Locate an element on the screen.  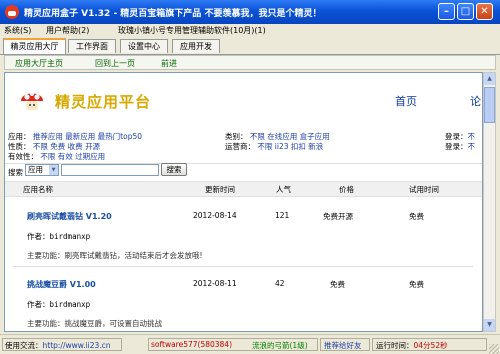
tab-strip: 精灵应用大厅 工作界面 设置中心 应用开发 is located at coordinates (250, 46).